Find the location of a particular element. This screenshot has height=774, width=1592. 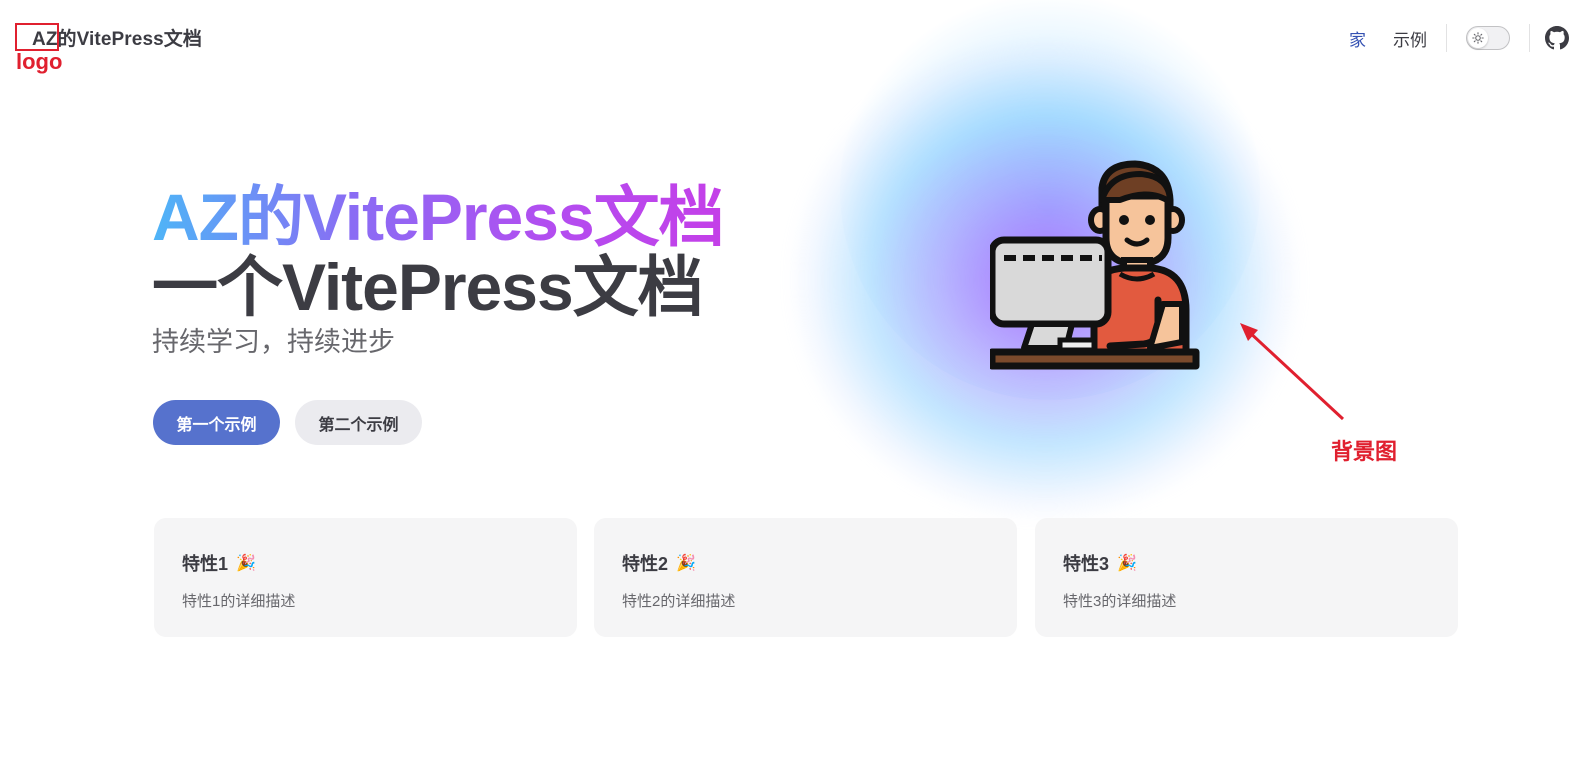

theme-toggle-switch is located at coordinates (1488, 38).